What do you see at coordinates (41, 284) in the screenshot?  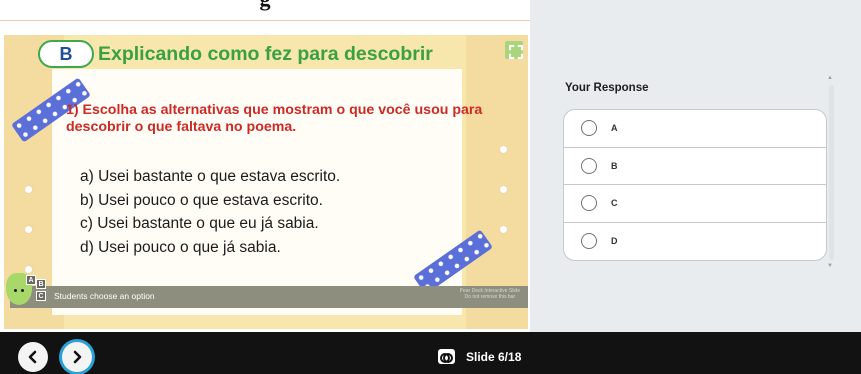 I see `letter-tile: B` at bounding box center [41, 284].